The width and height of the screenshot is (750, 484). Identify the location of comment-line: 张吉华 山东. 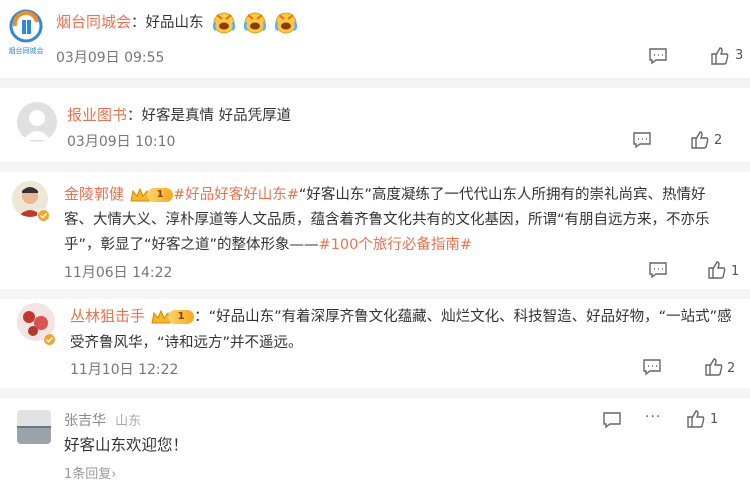
(102, 420).